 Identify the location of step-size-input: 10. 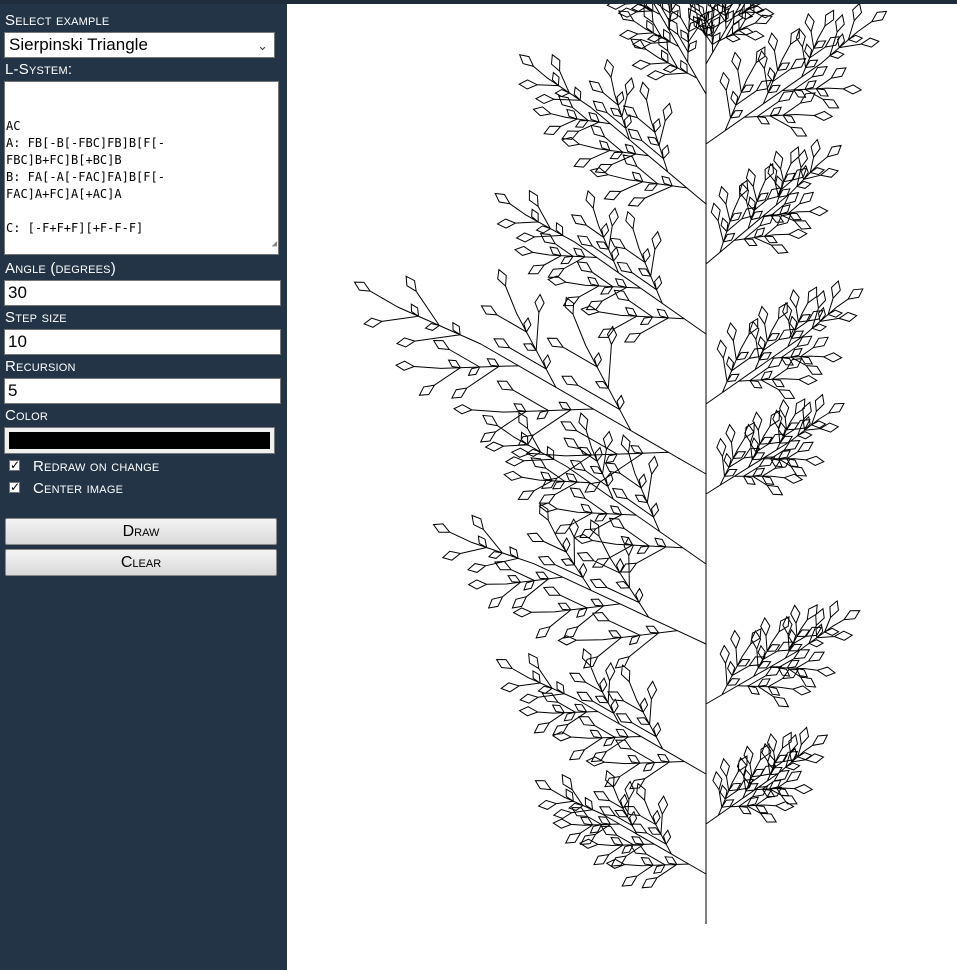
(142, 342).